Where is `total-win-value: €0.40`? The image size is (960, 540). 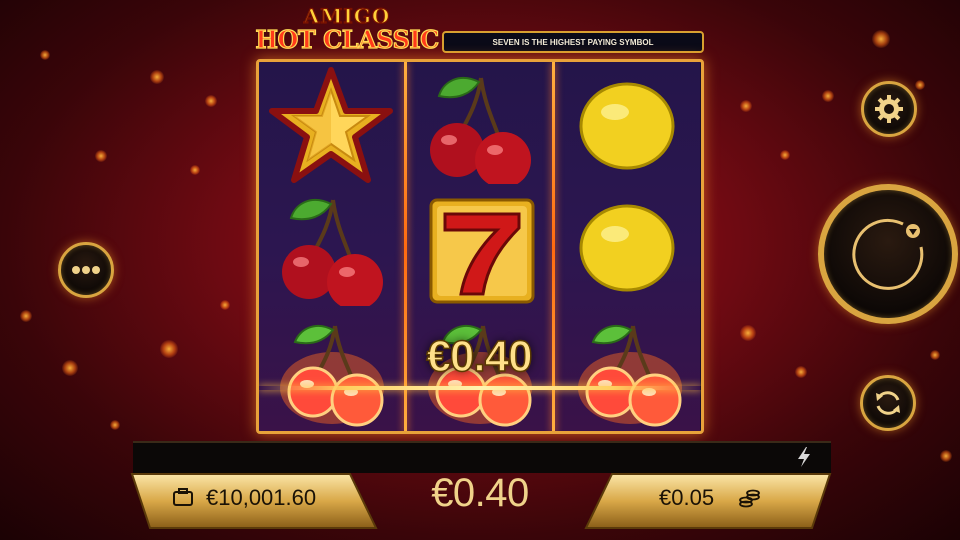 total-win-value: €0.40 is located at coordinates (480, 493).